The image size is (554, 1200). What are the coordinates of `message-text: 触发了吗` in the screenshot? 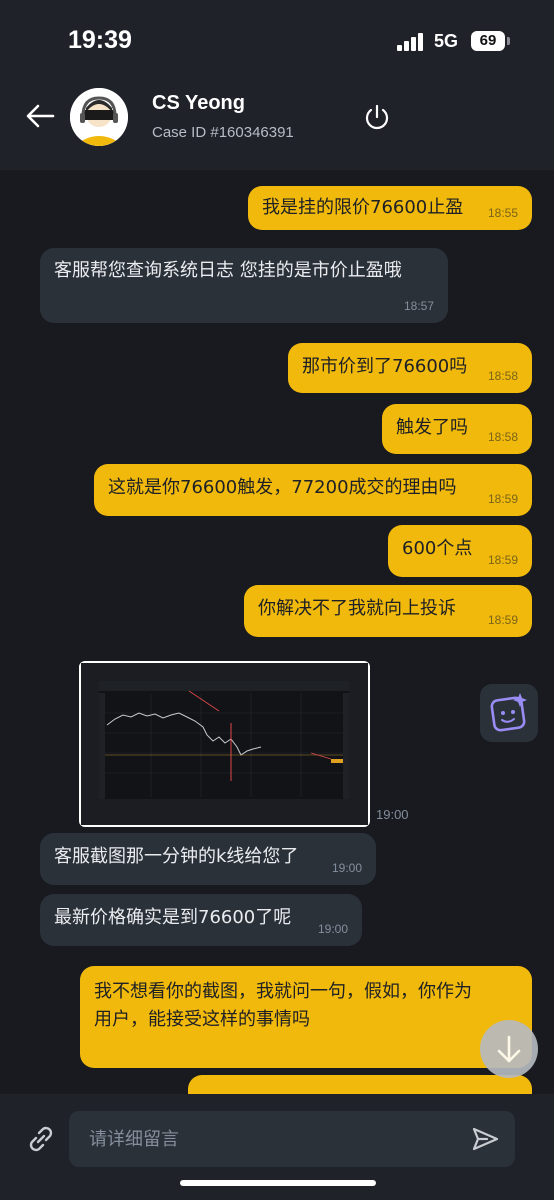 It's located at (432, 427).